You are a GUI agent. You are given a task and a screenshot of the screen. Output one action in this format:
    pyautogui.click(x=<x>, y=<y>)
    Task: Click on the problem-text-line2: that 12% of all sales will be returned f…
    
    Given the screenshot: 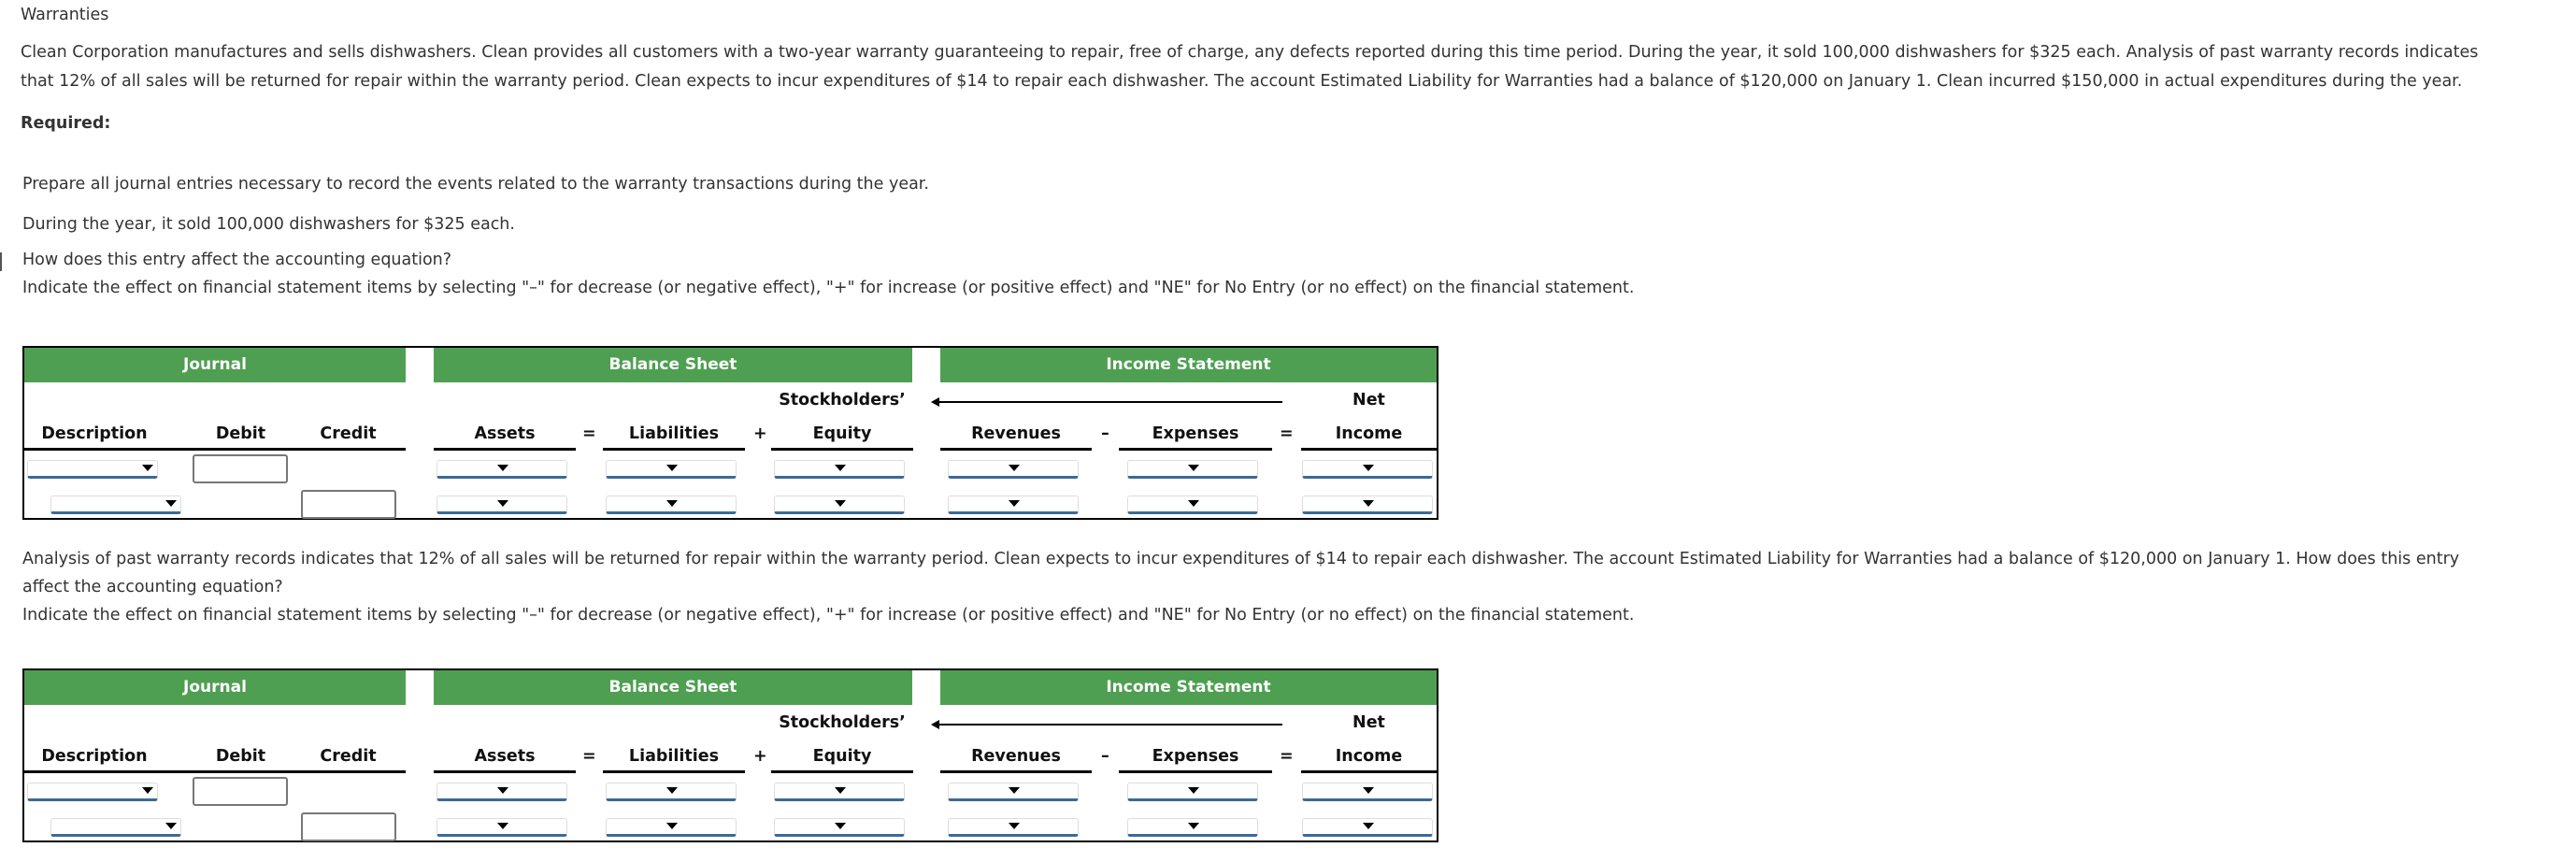 What is the action you would take?
    pyautogui.click(x=1242, y=82)
    